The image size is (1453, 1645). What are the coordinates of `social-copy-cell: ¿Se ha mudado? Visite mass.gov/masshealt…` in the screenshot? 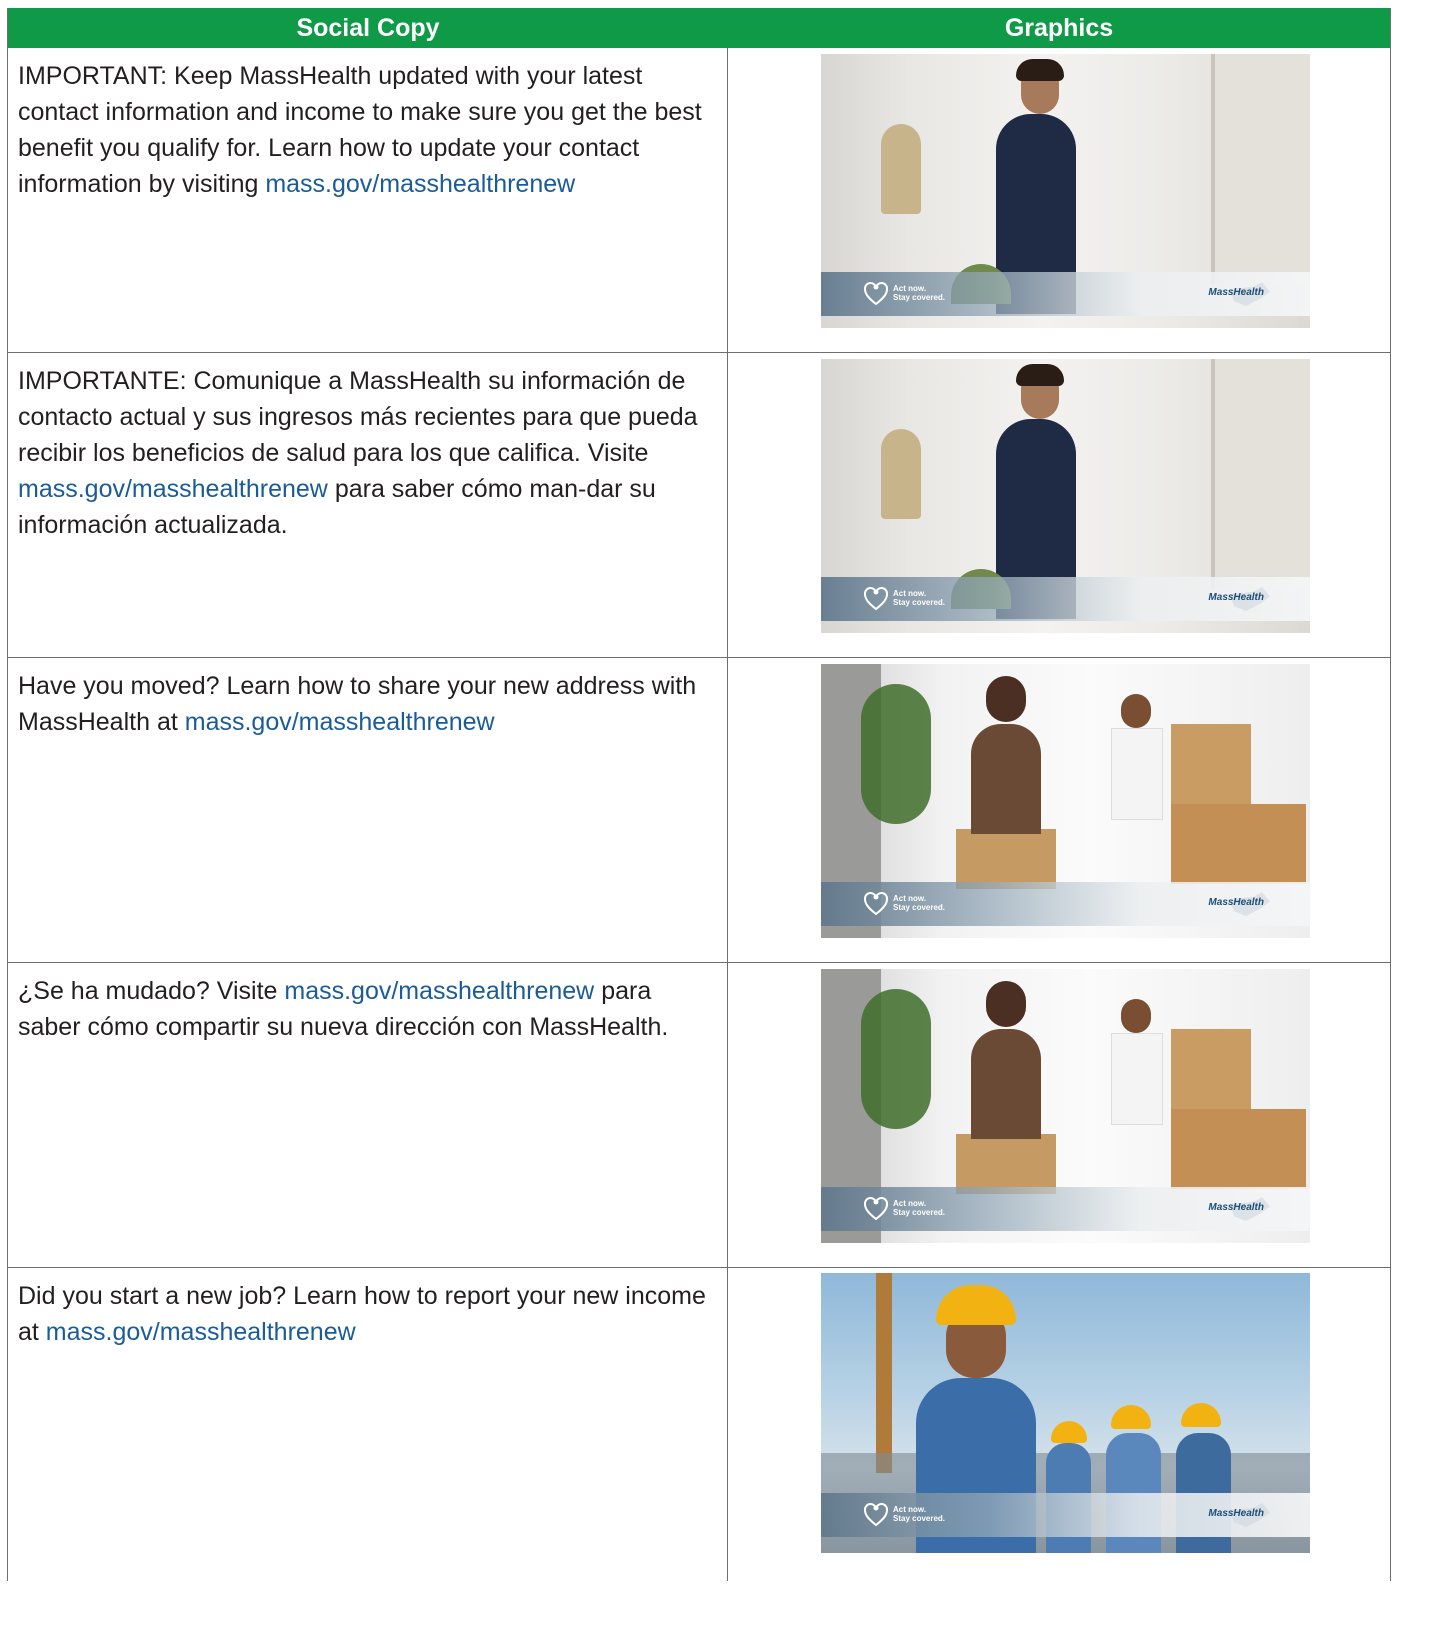 It's located at (368, 1115).